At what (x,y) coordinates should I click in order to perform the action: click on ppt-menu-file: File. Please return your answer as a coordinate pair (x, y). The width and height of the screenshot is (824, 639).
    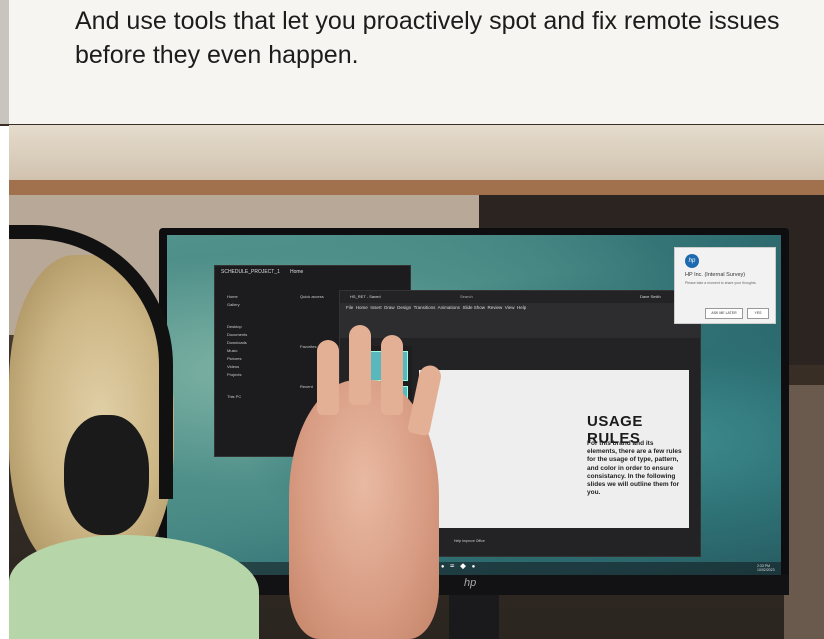
    Looking at the image, I should click on (349, 307).